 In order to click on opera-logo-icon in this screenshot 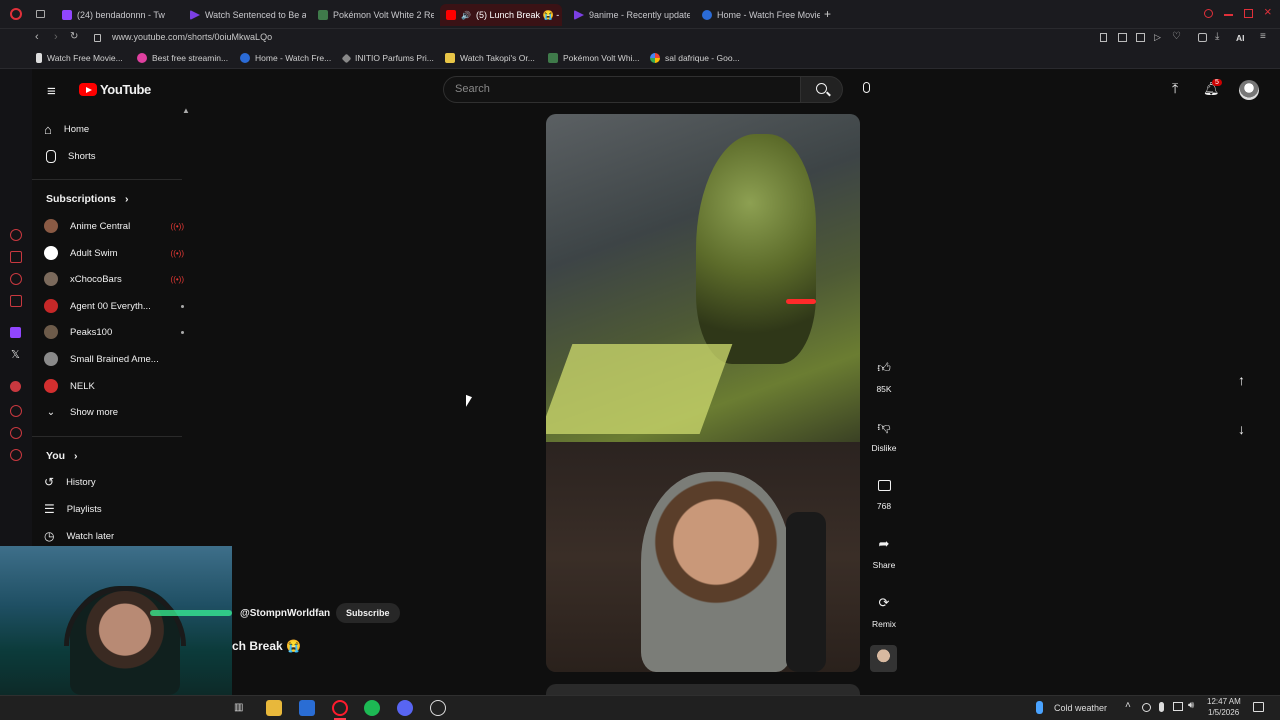, I will do `click(16, 14)`.